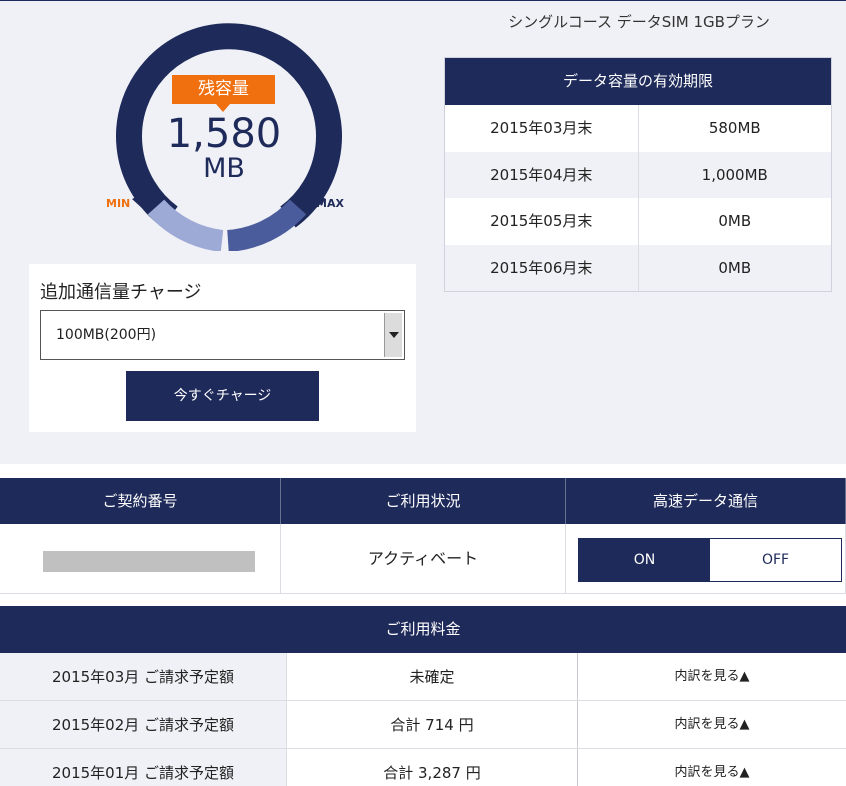  Describe the element at coordinates (224, 134) in the screenshot. I see `remaining-value: 1,580` at that location.